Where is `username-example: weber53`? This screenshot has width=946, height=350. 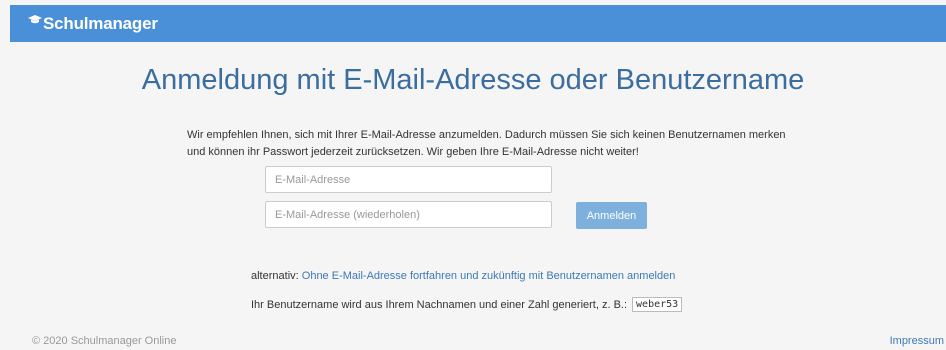
username-example: weber53 is located at coordinates (657, 304).